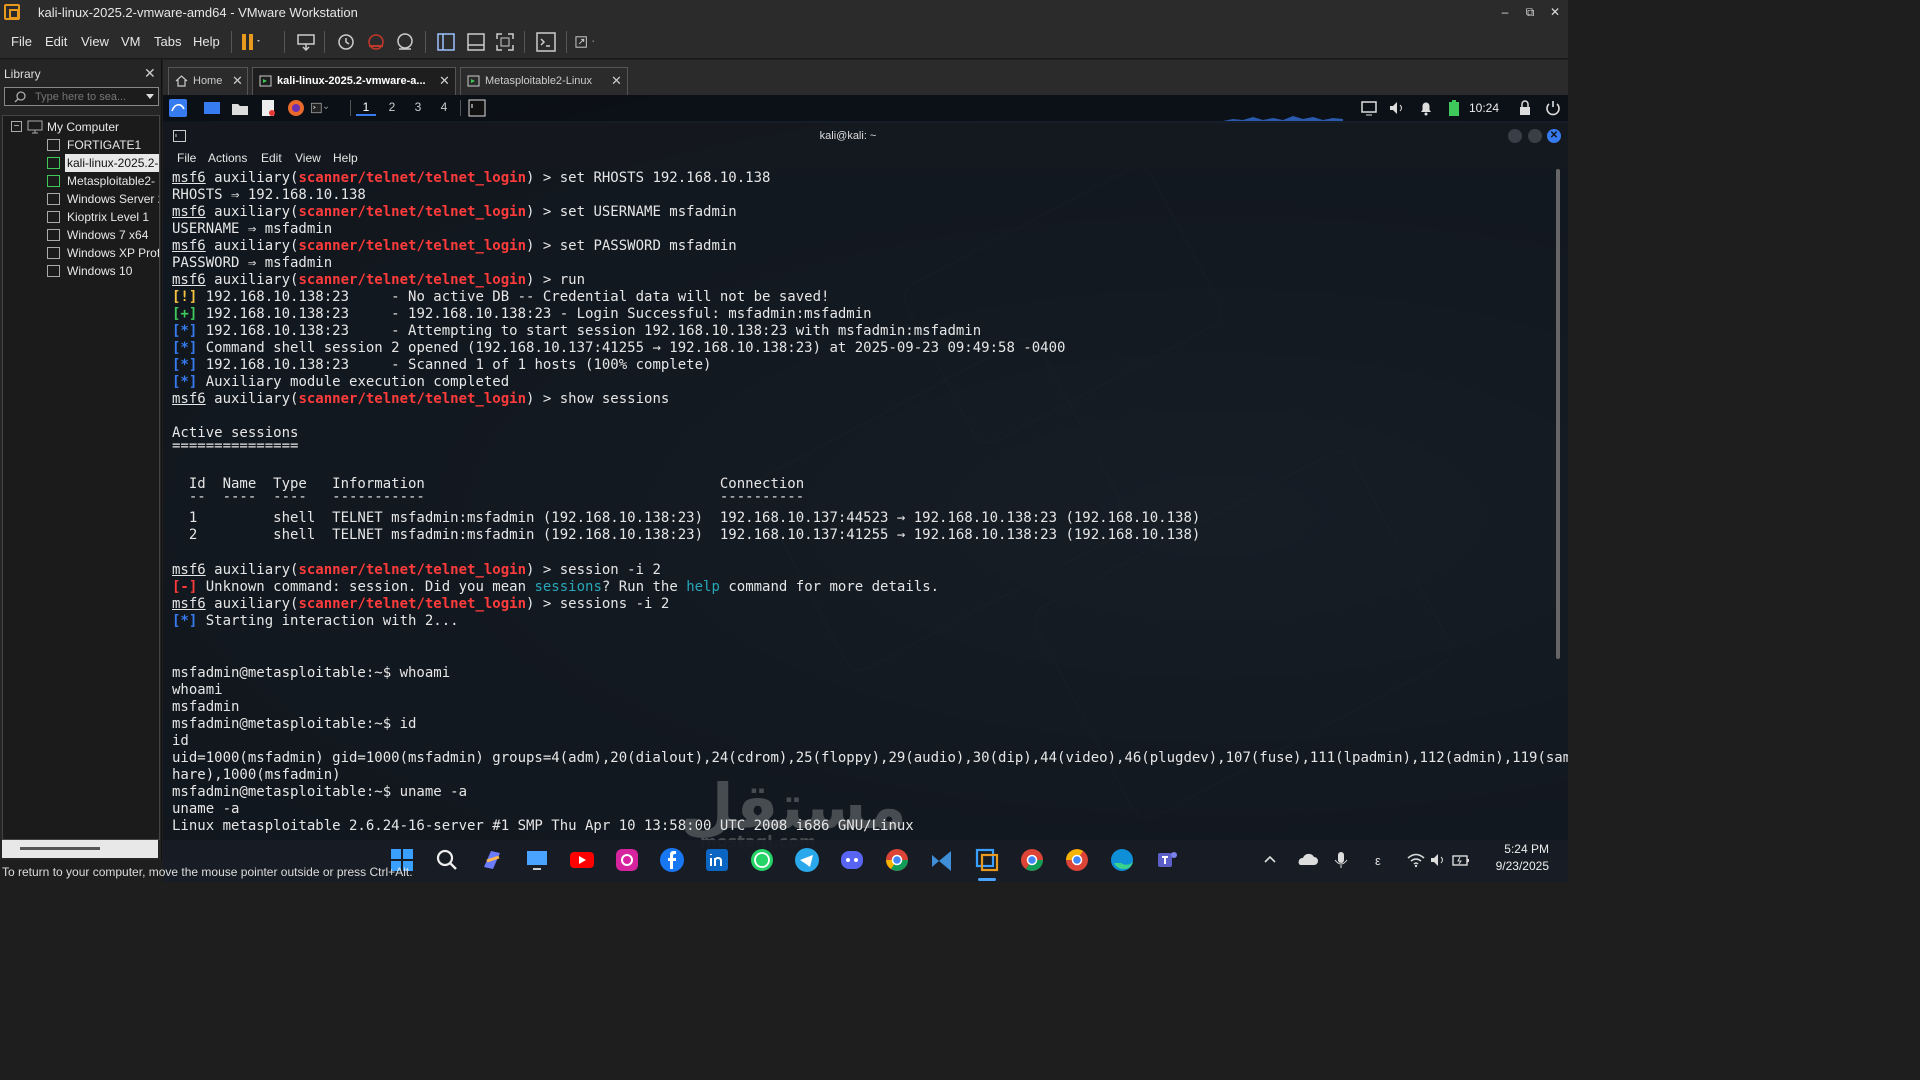 This screenshot has width=1920, height=1080. Describe the element at coordinates (1553, 108) in the screenshot. I see `power-icon` at that location.